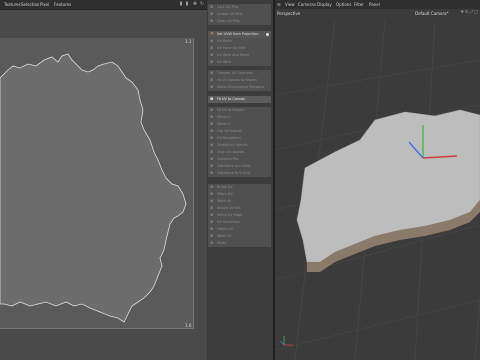  Describe the element at coordinates (225, 194) in the screenshot. I see `command-label: Stitch UV` at that location.